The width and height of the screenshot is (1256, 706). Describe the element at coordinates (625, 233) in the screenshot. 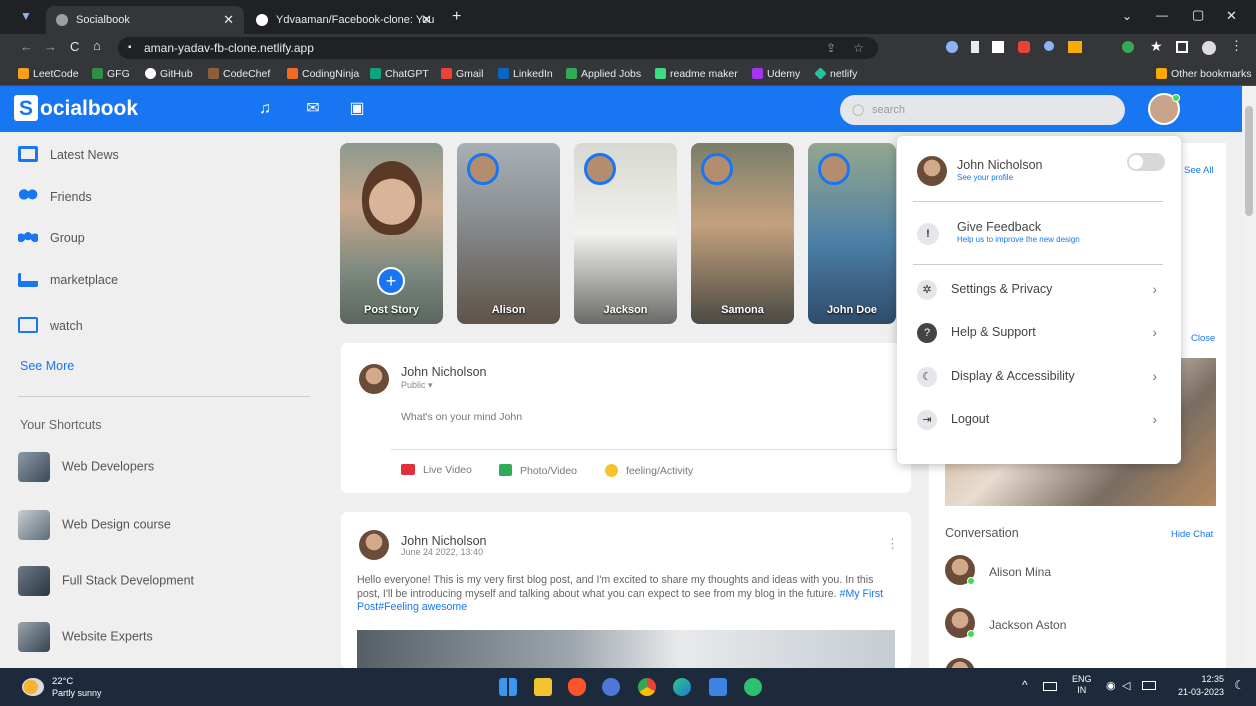

I see `story-jackson: Jackson` at that location.